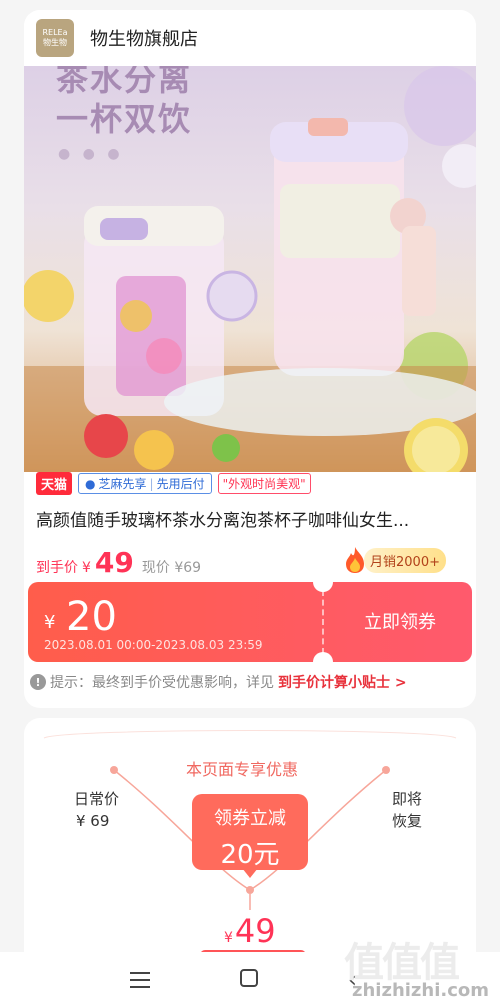 This screenshot has width=500, height=1008. I want to click on monthly-sales-text: 月销2000+, so click(405, 560).